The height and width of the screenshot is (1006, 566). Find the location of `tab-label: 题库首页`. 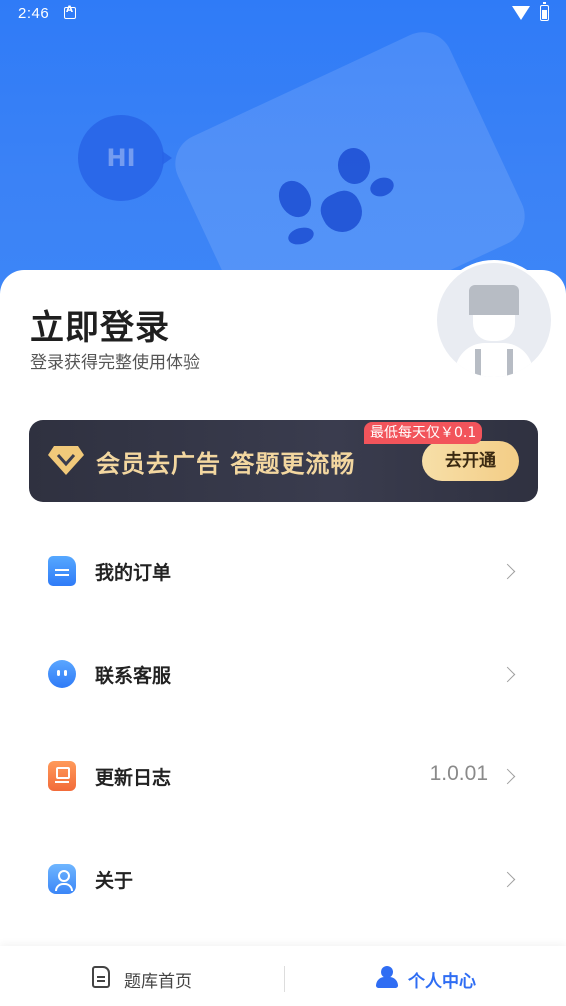

tab-label: 题库首页 is located at coordinates (158, 982).